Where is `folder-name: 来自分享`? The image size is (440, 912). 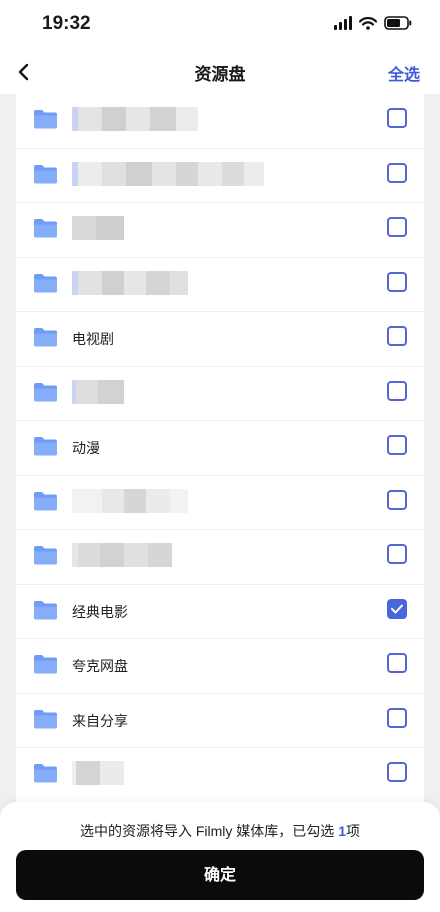 folder-name: 来自分享 is located at coordinates (100, 720).